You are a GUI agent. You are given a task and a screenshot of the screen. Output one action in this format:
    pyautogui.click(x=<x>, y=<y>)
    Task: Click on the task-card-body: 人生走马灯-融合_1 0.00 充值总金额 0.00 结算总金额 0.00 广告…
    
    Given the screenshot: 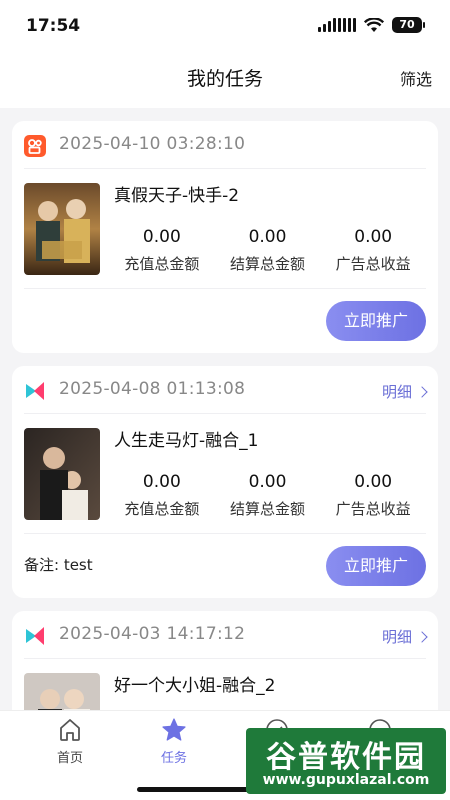 What is the action you would take?
    pyautogui.click(x=225, y=474)
    